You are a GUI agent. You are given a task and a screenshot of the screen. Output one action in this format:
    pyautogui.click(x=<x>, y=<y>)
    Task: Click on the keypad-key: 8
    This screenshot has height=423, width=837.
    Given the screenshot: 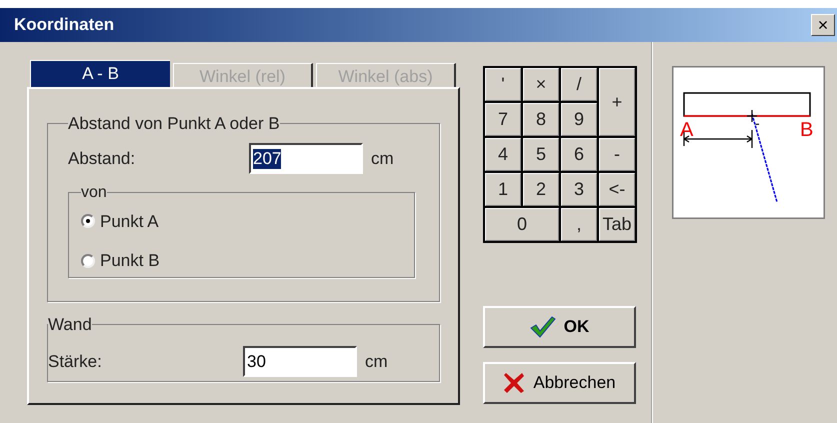 What is the action you would take?
    pyautogui.click(x=541, y=119)
    